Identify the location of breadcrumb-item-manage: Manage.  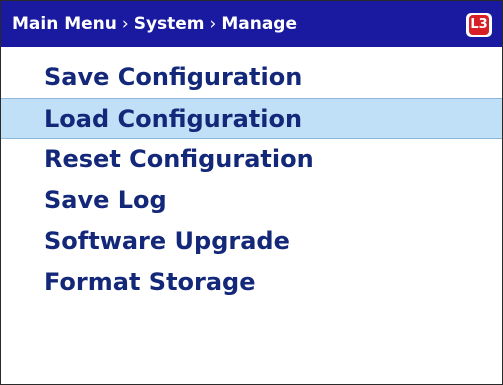
(259, 24).